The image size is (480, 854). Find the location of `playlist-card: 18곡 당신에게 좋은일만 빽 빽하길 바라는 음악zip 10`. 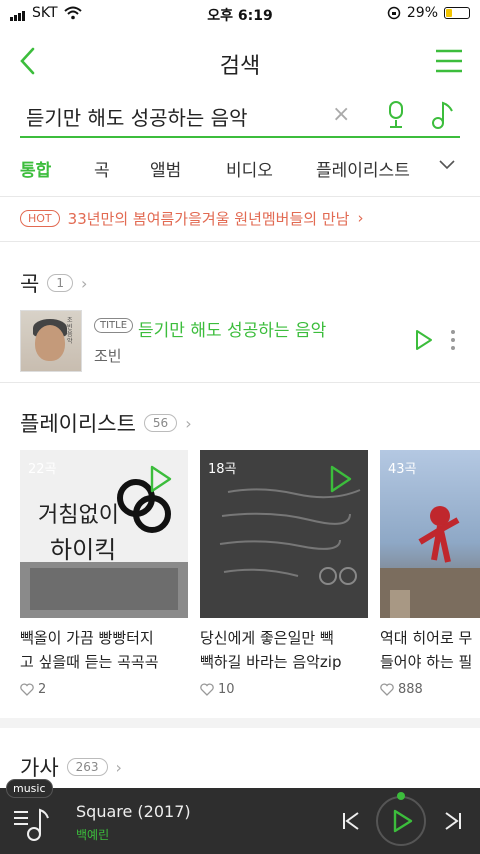

playlist-card: 18곡 당신에게 좋은일만 빽 빽하길 바라는 음악zip 10 is located at coordinates (284, 573).